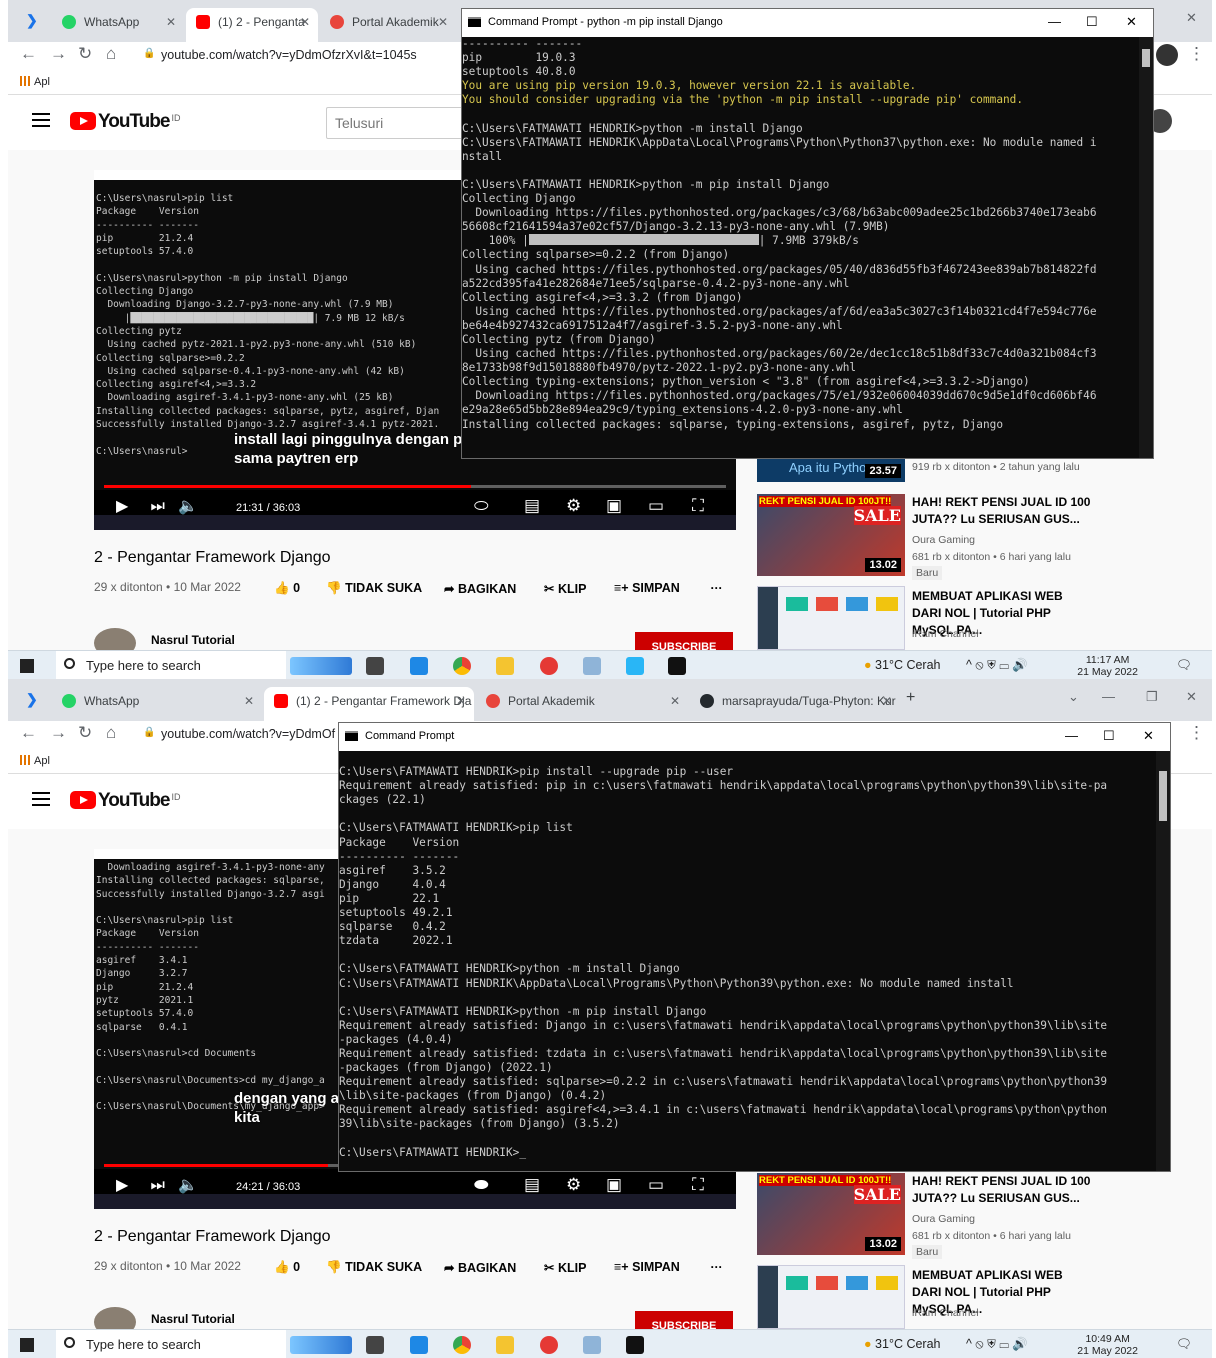 Image resolution: width=1216 pixels, height=1358 pixels. Describe the element at coordinates (369, 704) in the screenshot. I see `tab-youtube: (1) 2 - Pengantar Framework Dja ✕` at that location.